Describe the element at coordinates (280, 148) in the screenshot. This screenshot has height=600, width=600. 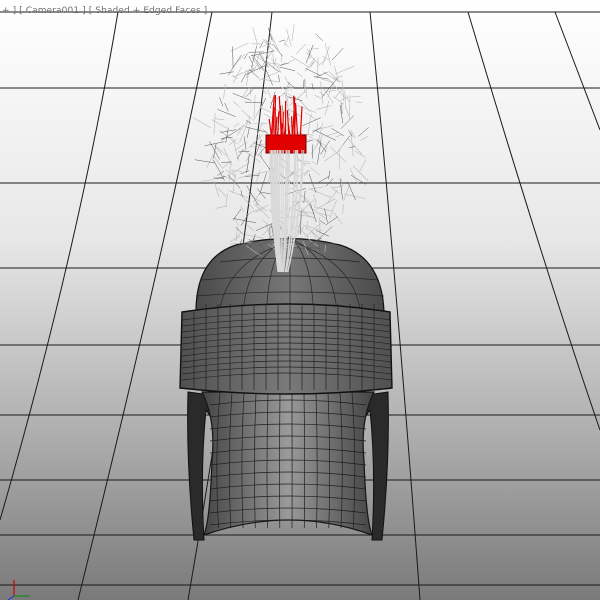
I see `helmet-crest` at that location.